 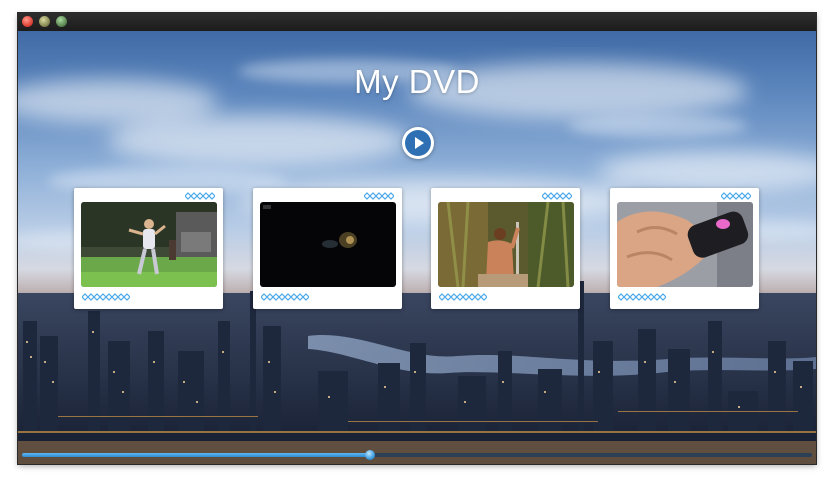 I want to click on close-window-button, so click(x=27, y=21).